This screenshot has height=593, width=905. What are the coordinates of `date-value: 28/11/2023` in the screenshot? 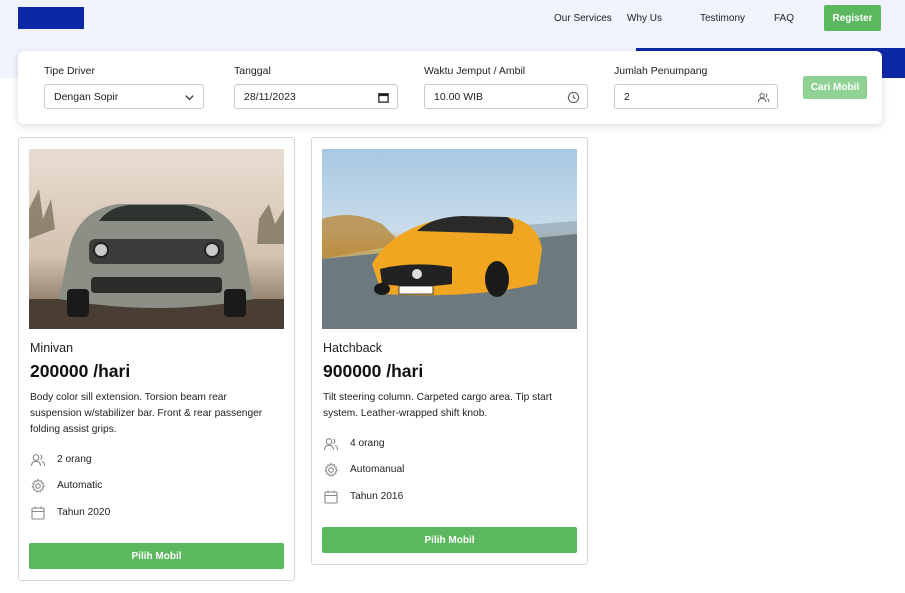 It's located at (270, 96).